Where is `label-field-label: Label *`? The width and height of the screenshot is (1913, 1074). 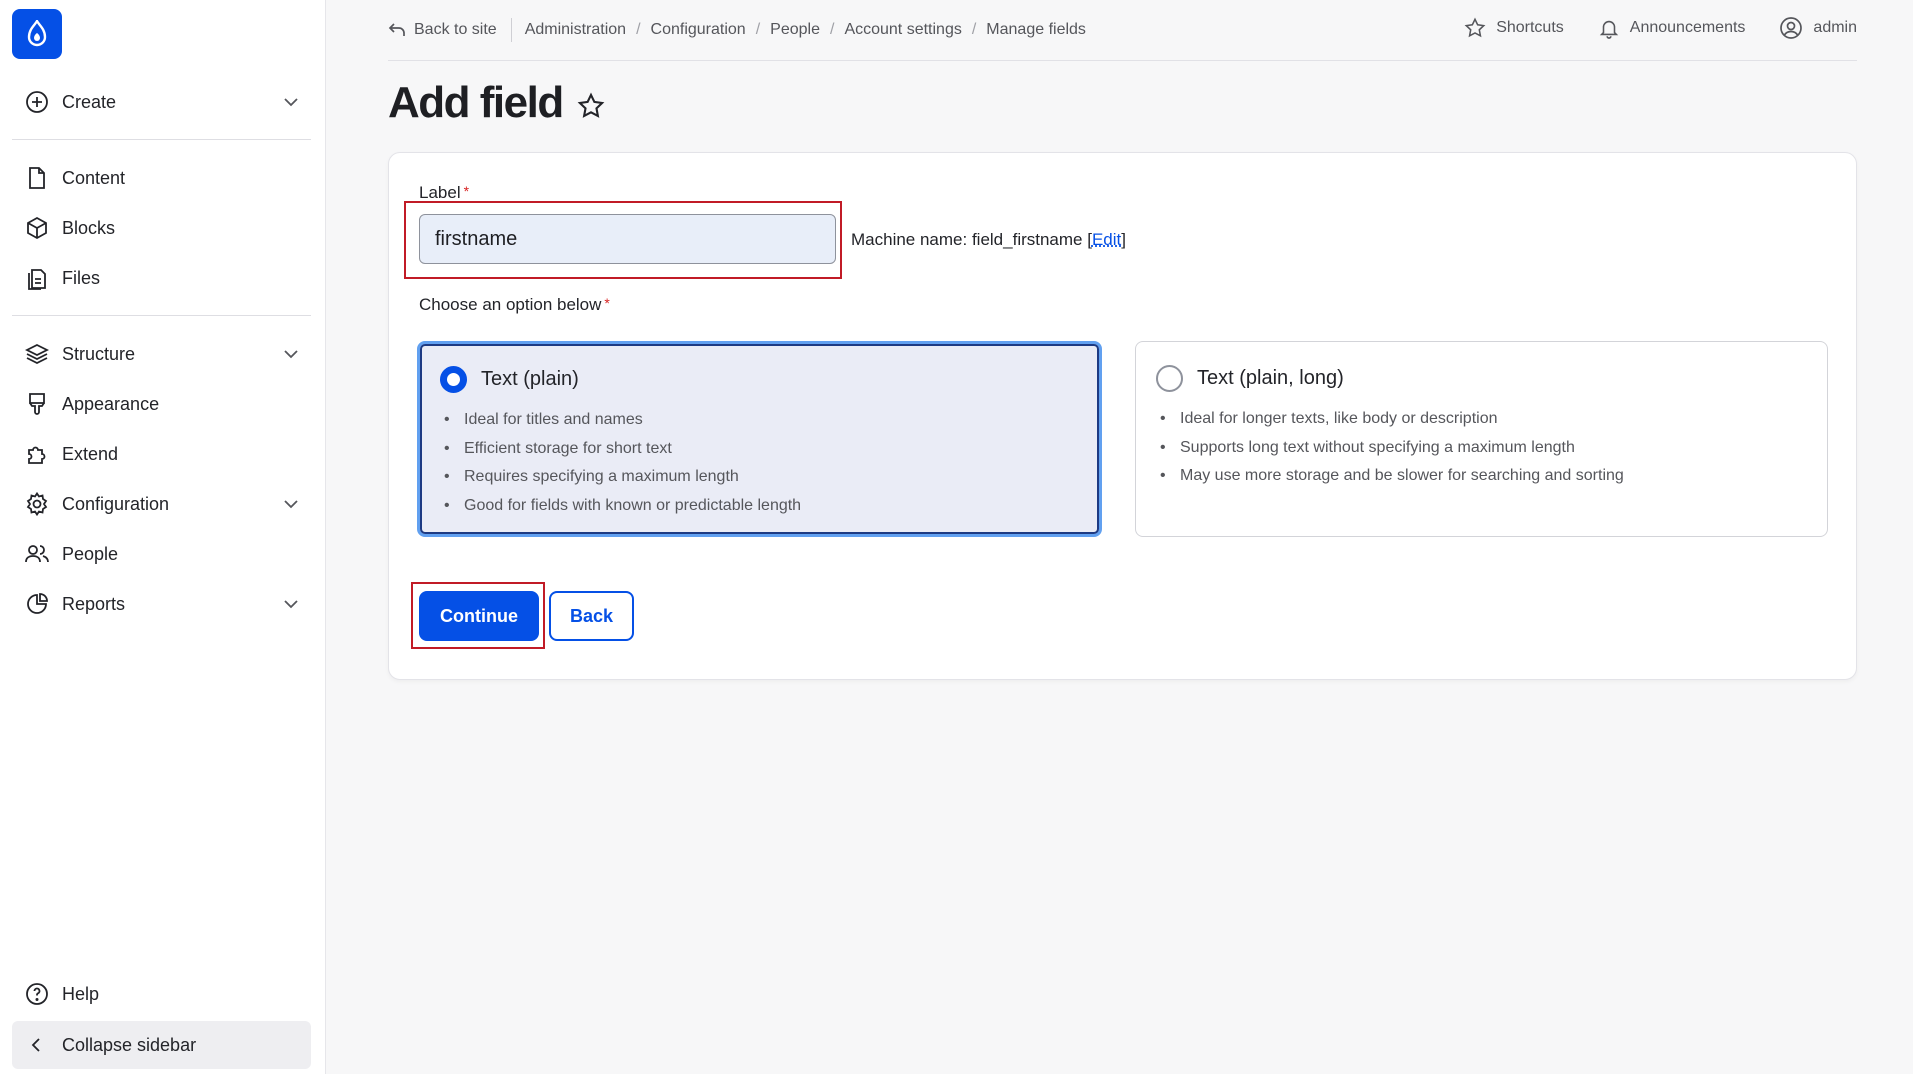
label-field-label: Label * is located at coordinates (444, 193).